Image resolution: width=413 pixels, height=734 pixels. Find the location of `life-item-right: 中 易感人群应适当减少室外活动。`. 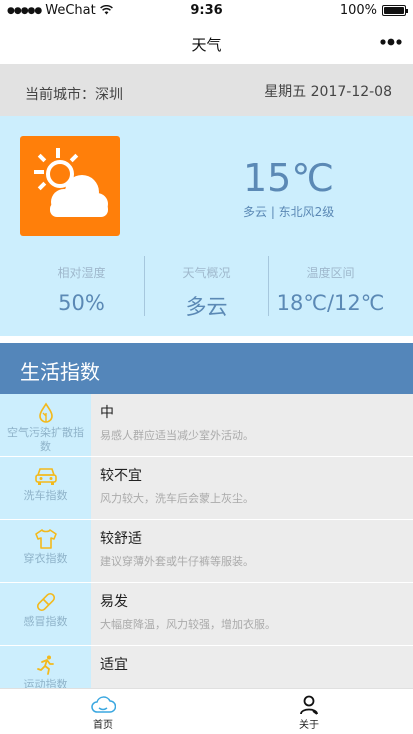

life-item-right: 中 易感人群应适当减少室外活动。 is located at coordinates (252, 425).